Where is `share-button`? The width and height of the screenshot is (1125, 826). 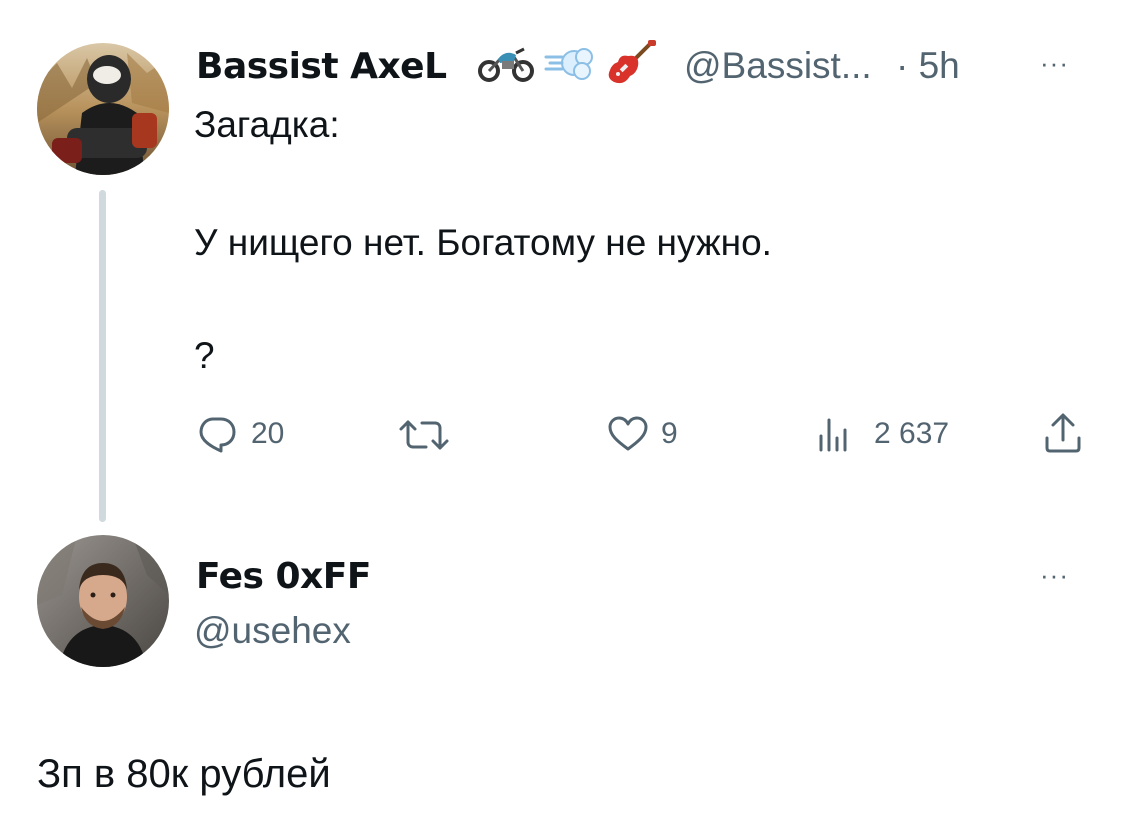 share-button is located at coordinates (1063, 433).